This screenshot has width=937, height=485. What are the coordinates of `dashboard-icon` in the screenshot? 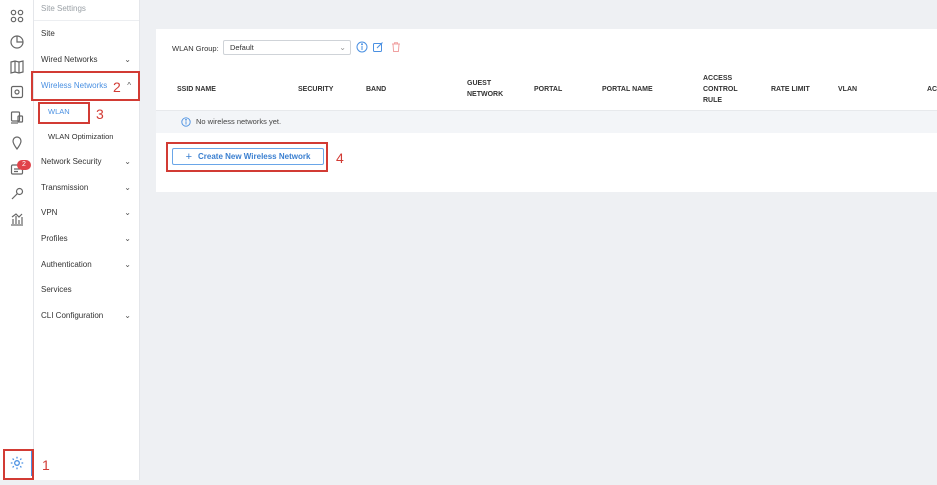 It's located at (17, 42).